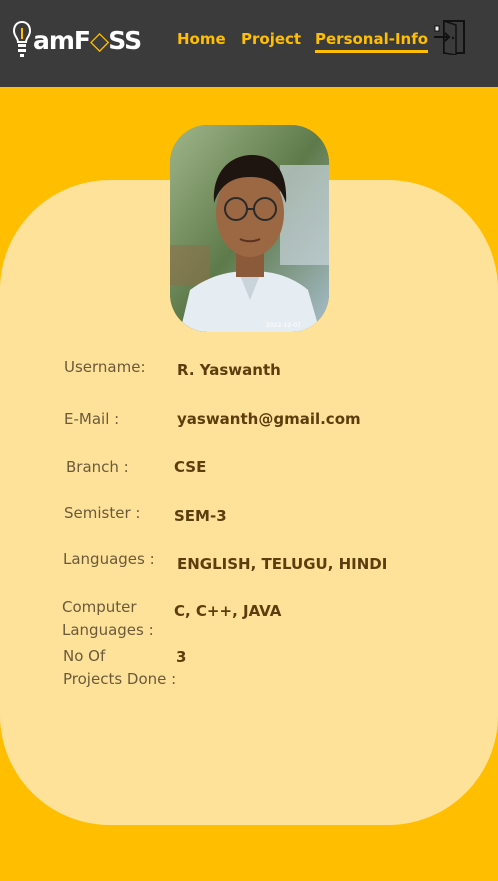 This screenshot has width=498, height=881. What do you see at coordinates (108, 630) in the screenshot?
I see `computer-languages-label-line2: Languages :` at bounding box center [108, 630].